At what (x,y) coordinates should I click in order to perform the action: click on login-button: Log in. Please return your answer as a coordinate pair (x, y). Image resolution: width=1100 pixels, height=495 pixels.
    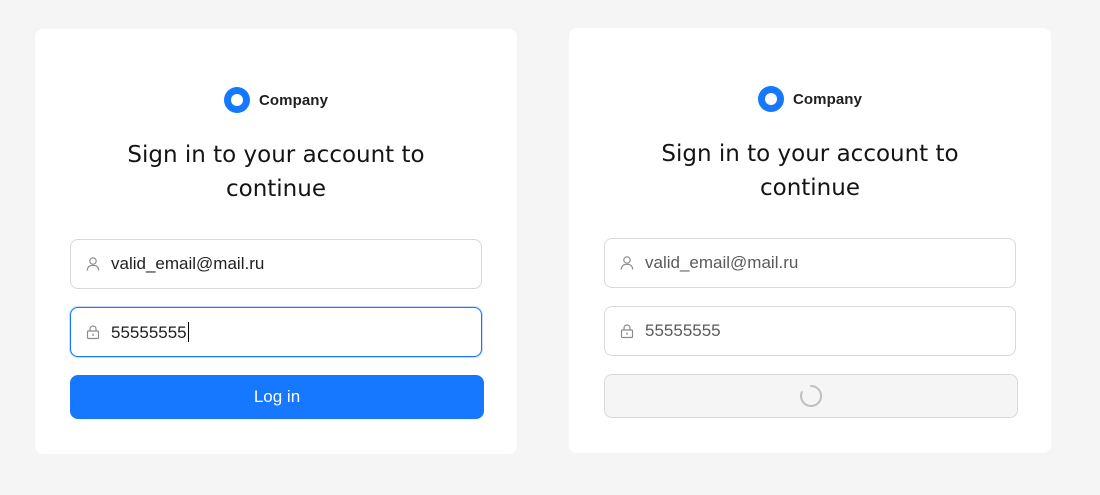
    Looking at the image, I should click on (277, 397).